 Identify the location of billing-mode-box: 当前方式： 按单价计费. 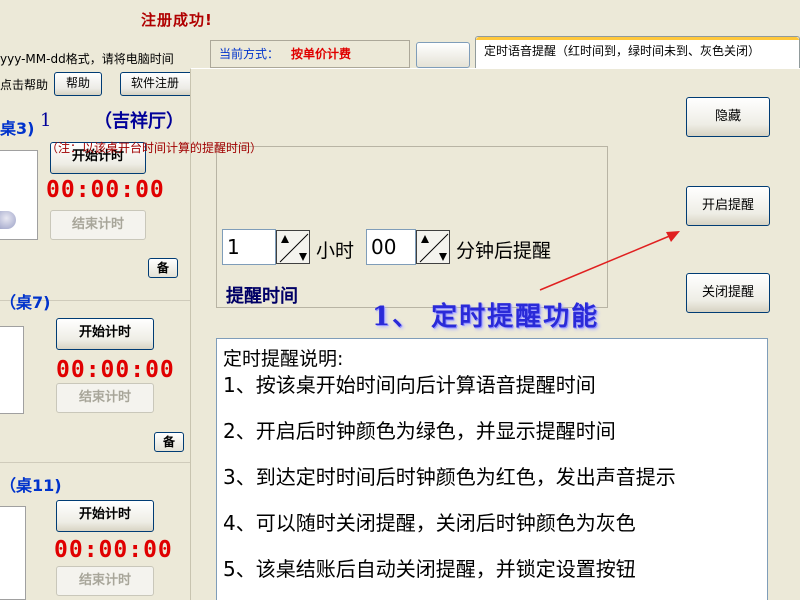
(310, 54).